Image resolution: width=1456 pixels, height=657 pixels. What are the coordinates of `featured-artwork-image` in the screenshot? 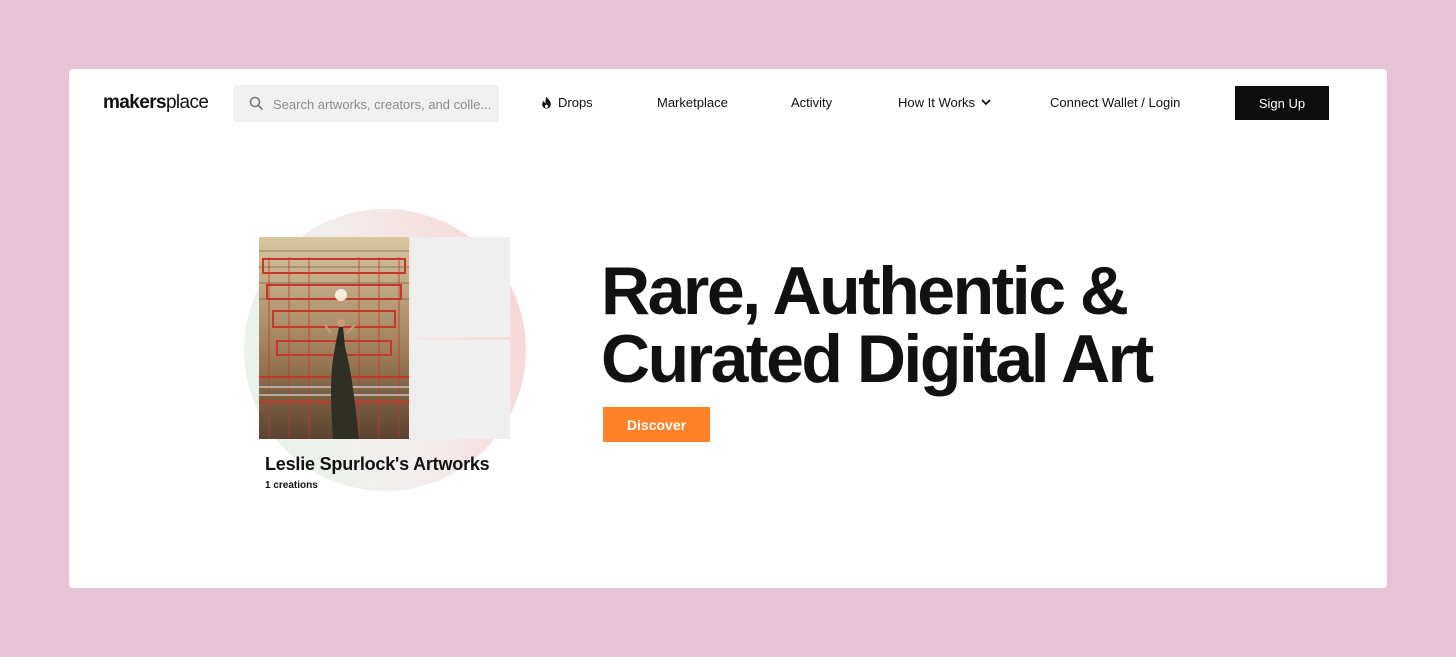 It's located at (334, 338).